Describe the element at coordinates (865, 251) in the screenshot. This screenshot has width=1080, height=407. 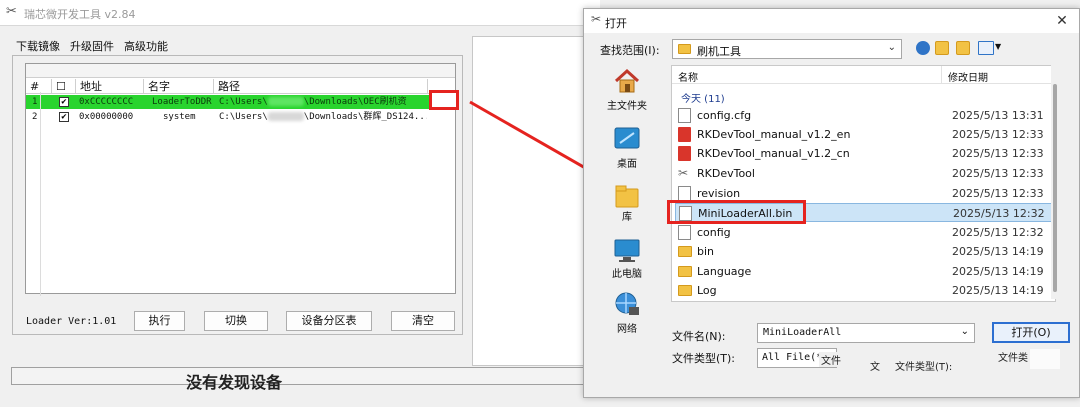
I see `file-item: bin 2025/5/13 14:19` at that location.